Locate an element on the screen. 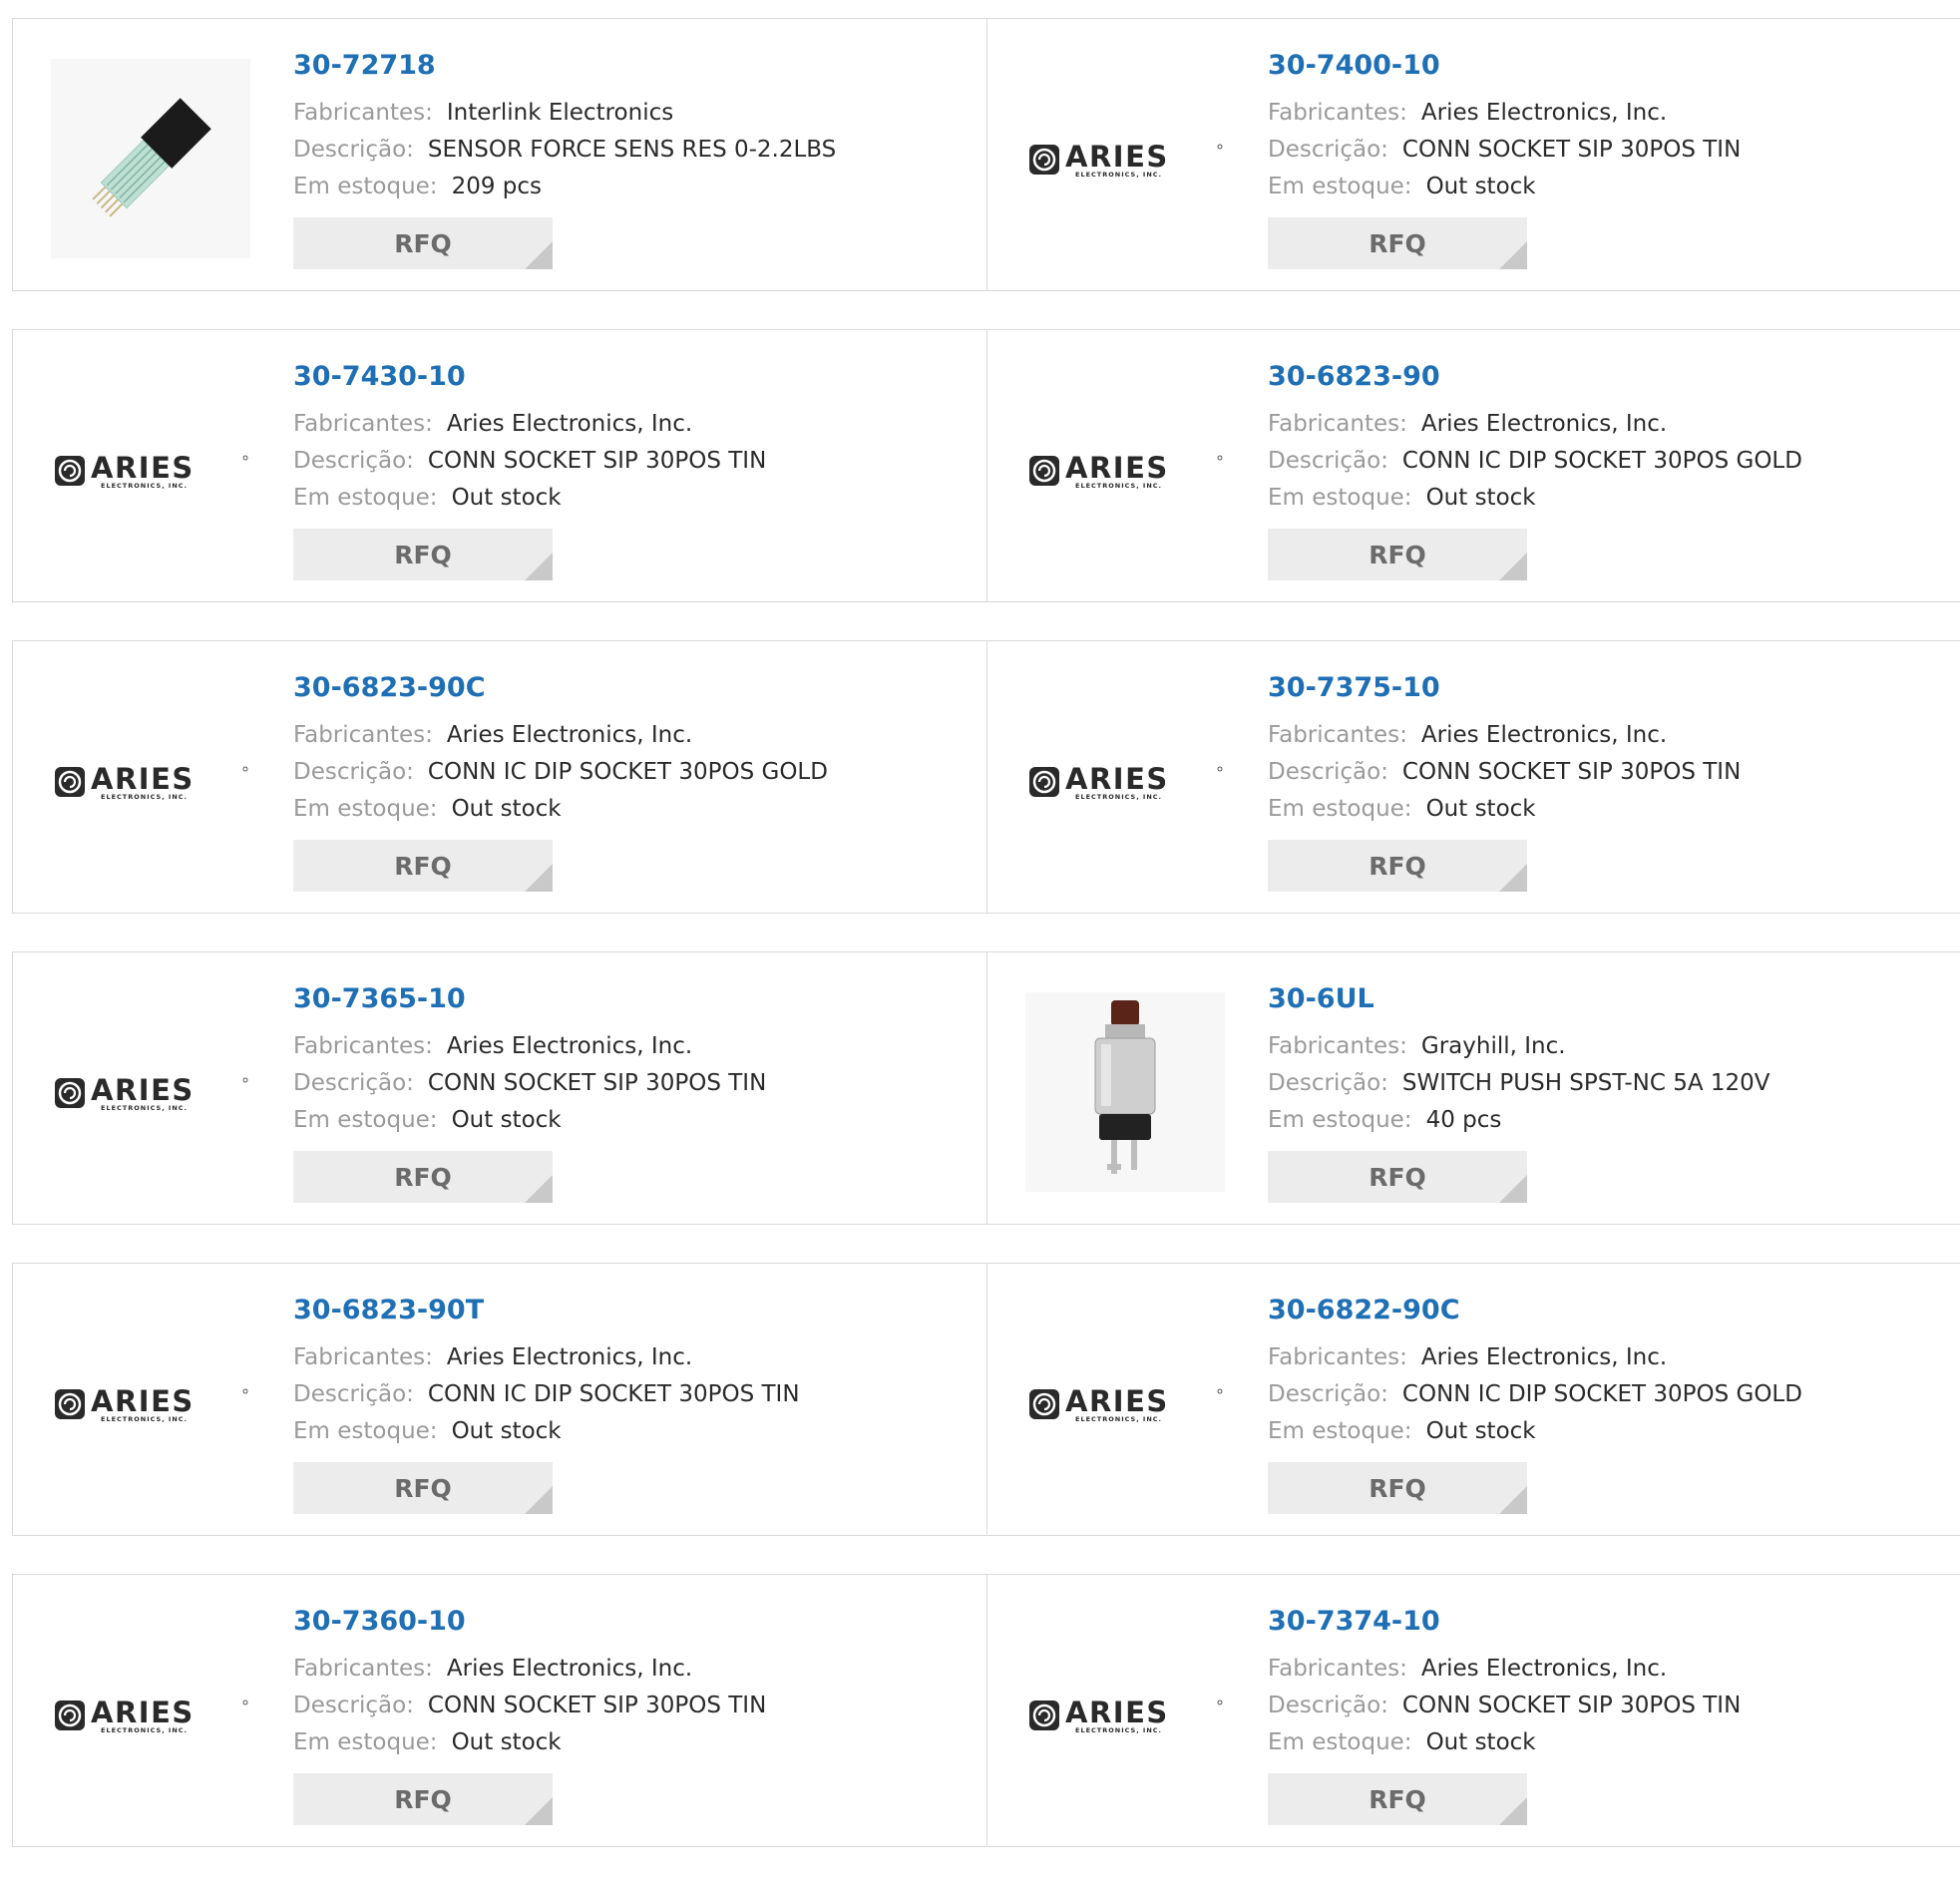 The image size is (1960, 1885). description-field: Descrição: CONN SOCKET SIP 30POS TIN is located at coordinates (530, 1706).